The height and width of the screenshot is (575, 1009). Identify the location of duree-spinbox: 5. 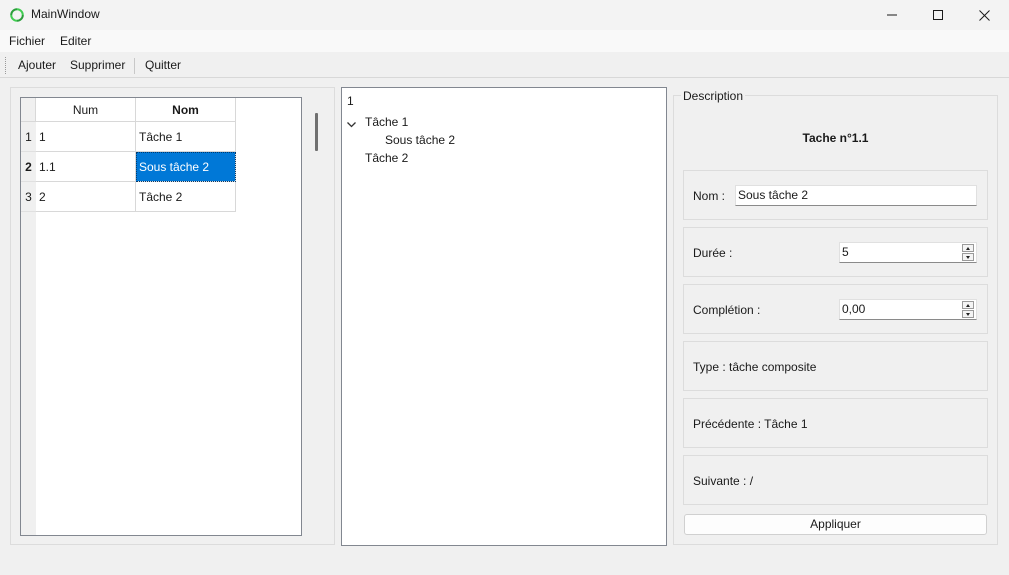
(908, 252).